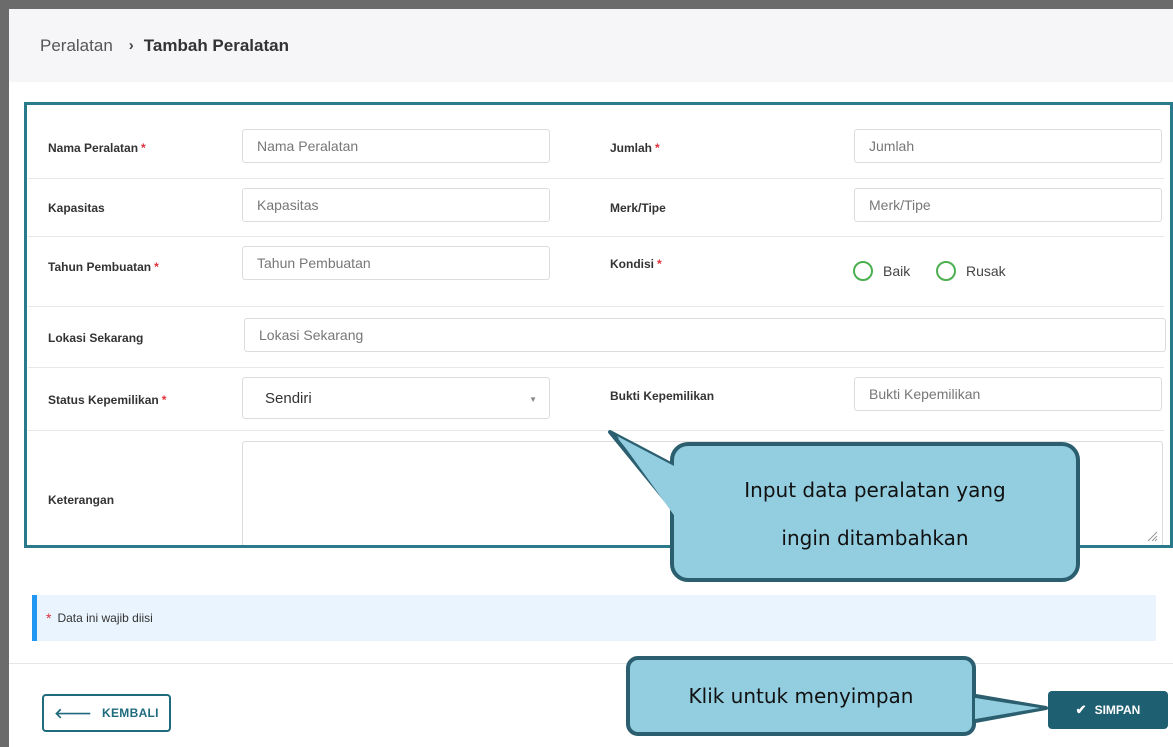 This screenshot has height=747, width=1173. I want to click on radio-baik: Baik, so click(881, 271).